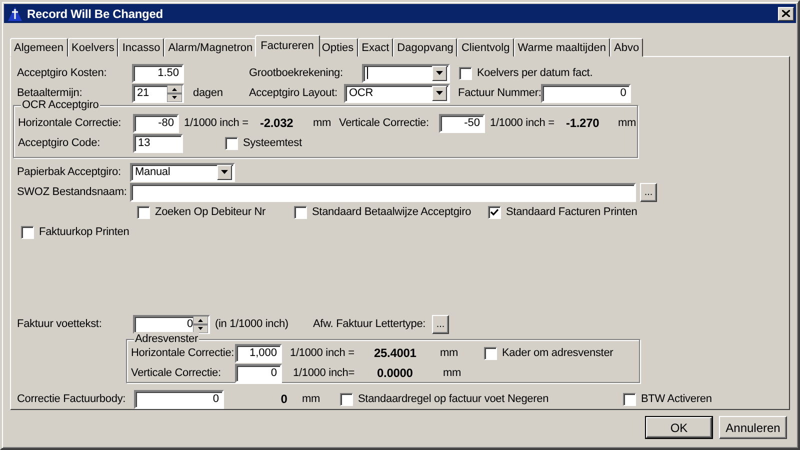  What do you see at coordinates (210, 212) in the screenshot?
I see `checkbox-label: Zoeken Op Debiteur Nr` at bounding box center [210, 212].